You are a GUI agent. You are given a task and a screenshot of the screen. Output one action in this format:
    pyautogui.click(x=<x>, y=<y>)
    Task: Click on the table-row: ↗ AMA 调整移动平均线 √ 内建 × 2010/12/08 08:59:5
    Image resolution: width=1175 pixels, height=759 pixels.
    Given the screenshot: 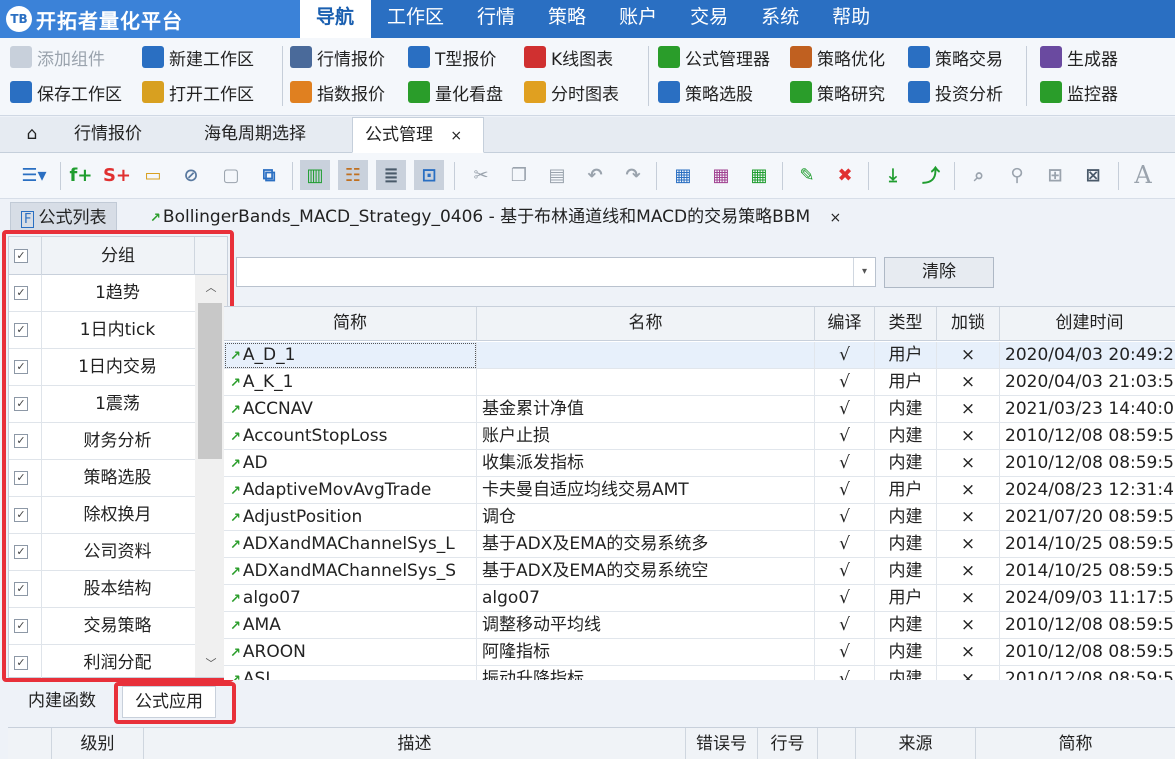 What is the action you would take?
    pyautogui.click(x=699, y=625)
    